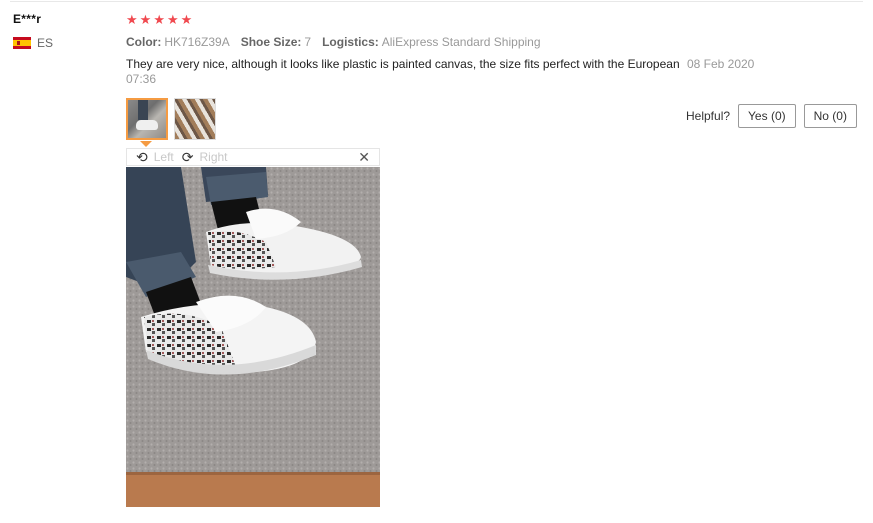 The height and width of the screenshot is (523, 873). What do you see at coordinates (142, 157) in the screenshot?
I see `rotate-left-icon: ⟲` at bounding box center [142, 157].